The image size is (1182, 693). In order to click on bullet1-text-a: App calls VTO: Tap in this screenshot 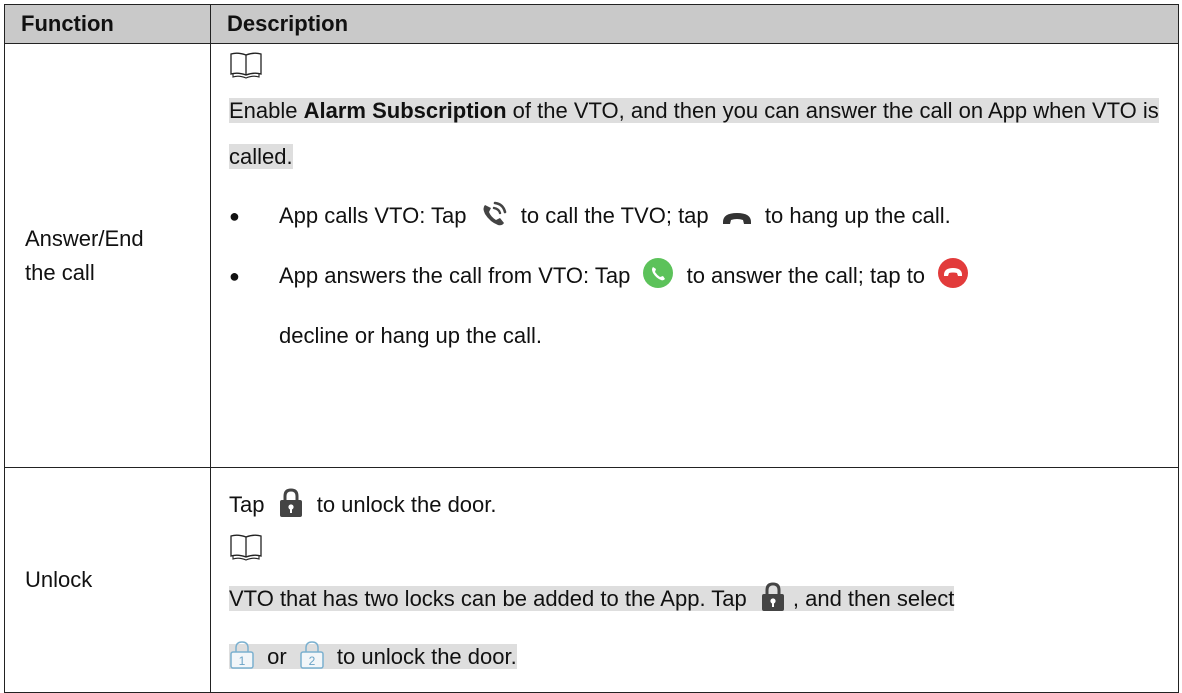, I will do `click(376, 215)`.